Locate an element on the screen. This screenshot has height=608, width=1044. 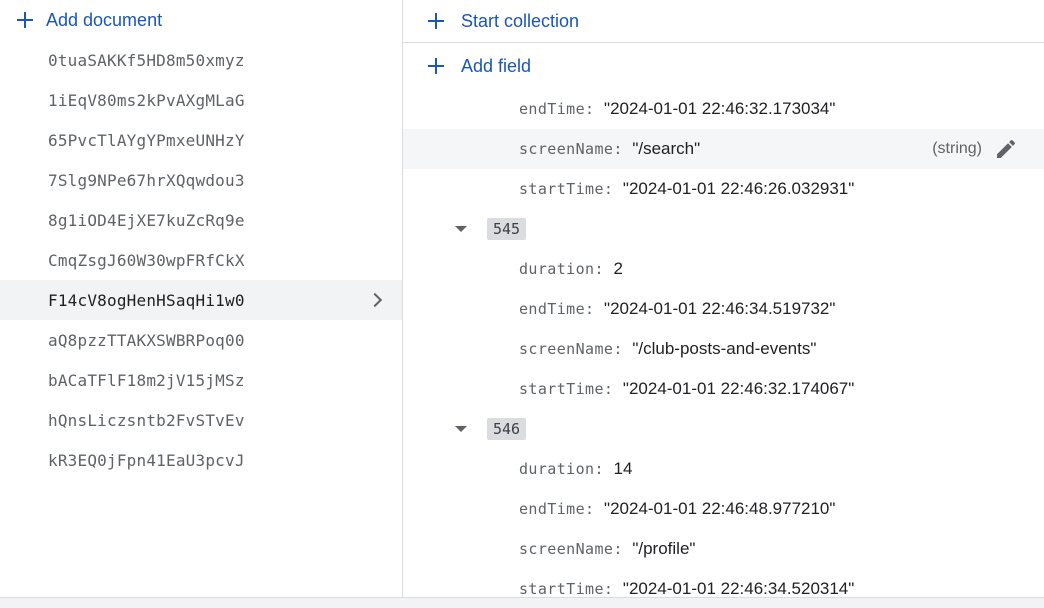
array-group-row: 546 is located at coordinates (723, 429).